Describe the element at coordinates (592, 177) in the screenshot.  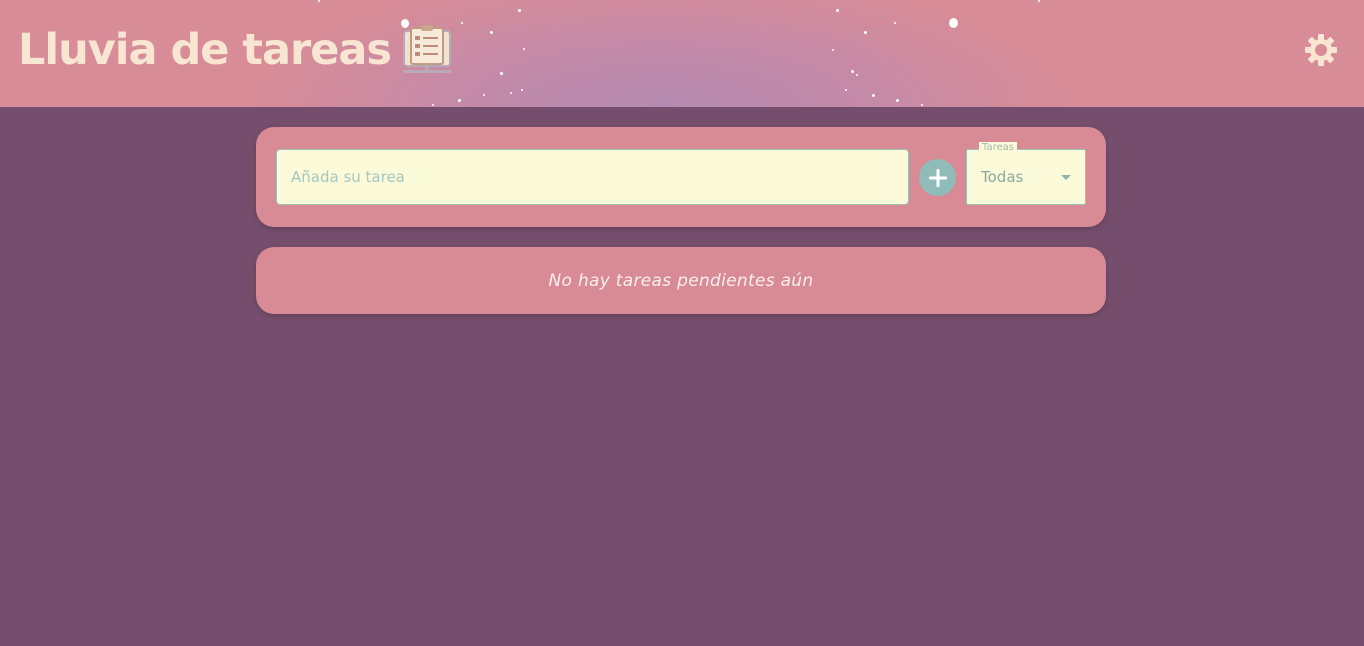
I see `task-input` at that location.